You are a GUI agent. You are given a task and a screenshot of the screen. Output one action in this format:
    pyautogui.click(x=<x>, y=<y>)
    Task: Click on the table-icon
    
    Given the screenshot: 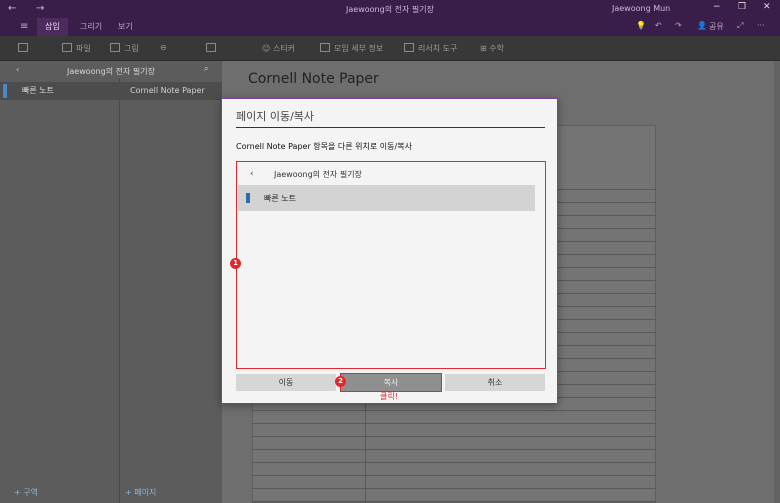 What is the action you would take?
    pyautogui.click(x=25, y=48)
    